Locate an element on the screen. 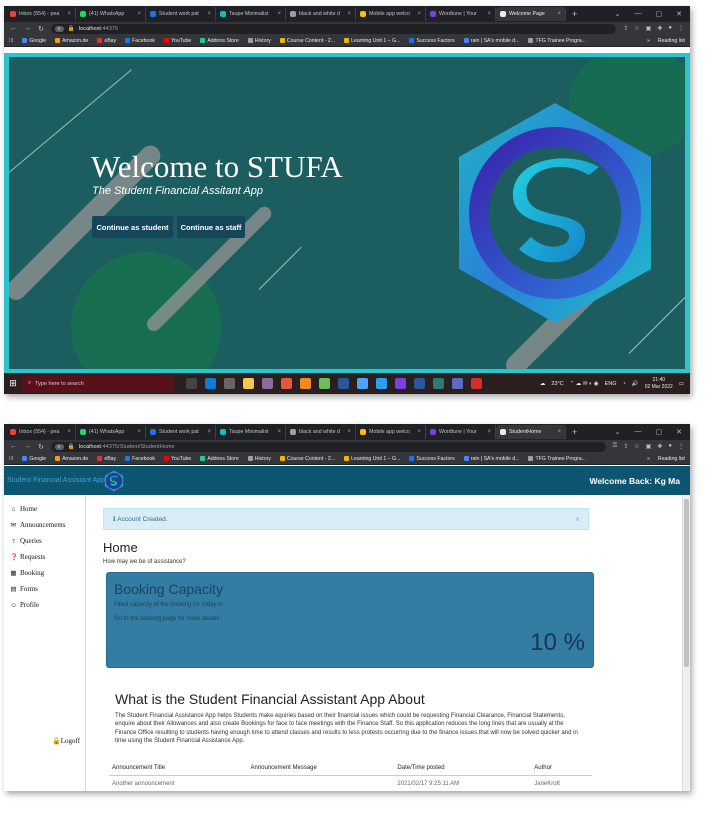 This screenshot has height=815, width=718. key-icon: ⚿ is located at coordinates (615, 446).